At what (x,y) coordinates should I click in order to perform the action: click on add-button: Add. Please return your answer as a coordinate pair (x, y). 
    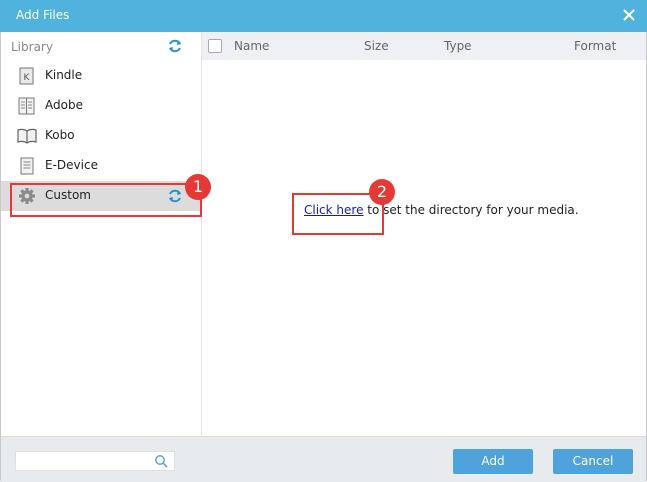
    Looking at the image, I should click on (493, 461).